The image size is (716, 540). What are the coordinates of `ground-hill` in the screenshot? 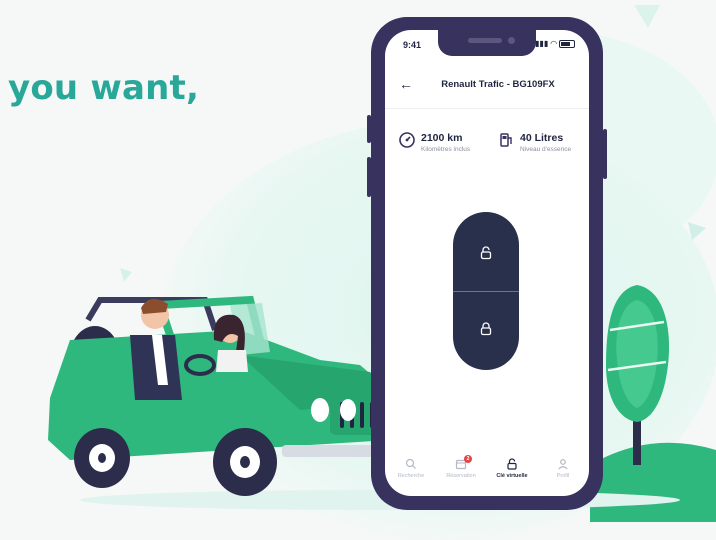 It's located at (653, 482).